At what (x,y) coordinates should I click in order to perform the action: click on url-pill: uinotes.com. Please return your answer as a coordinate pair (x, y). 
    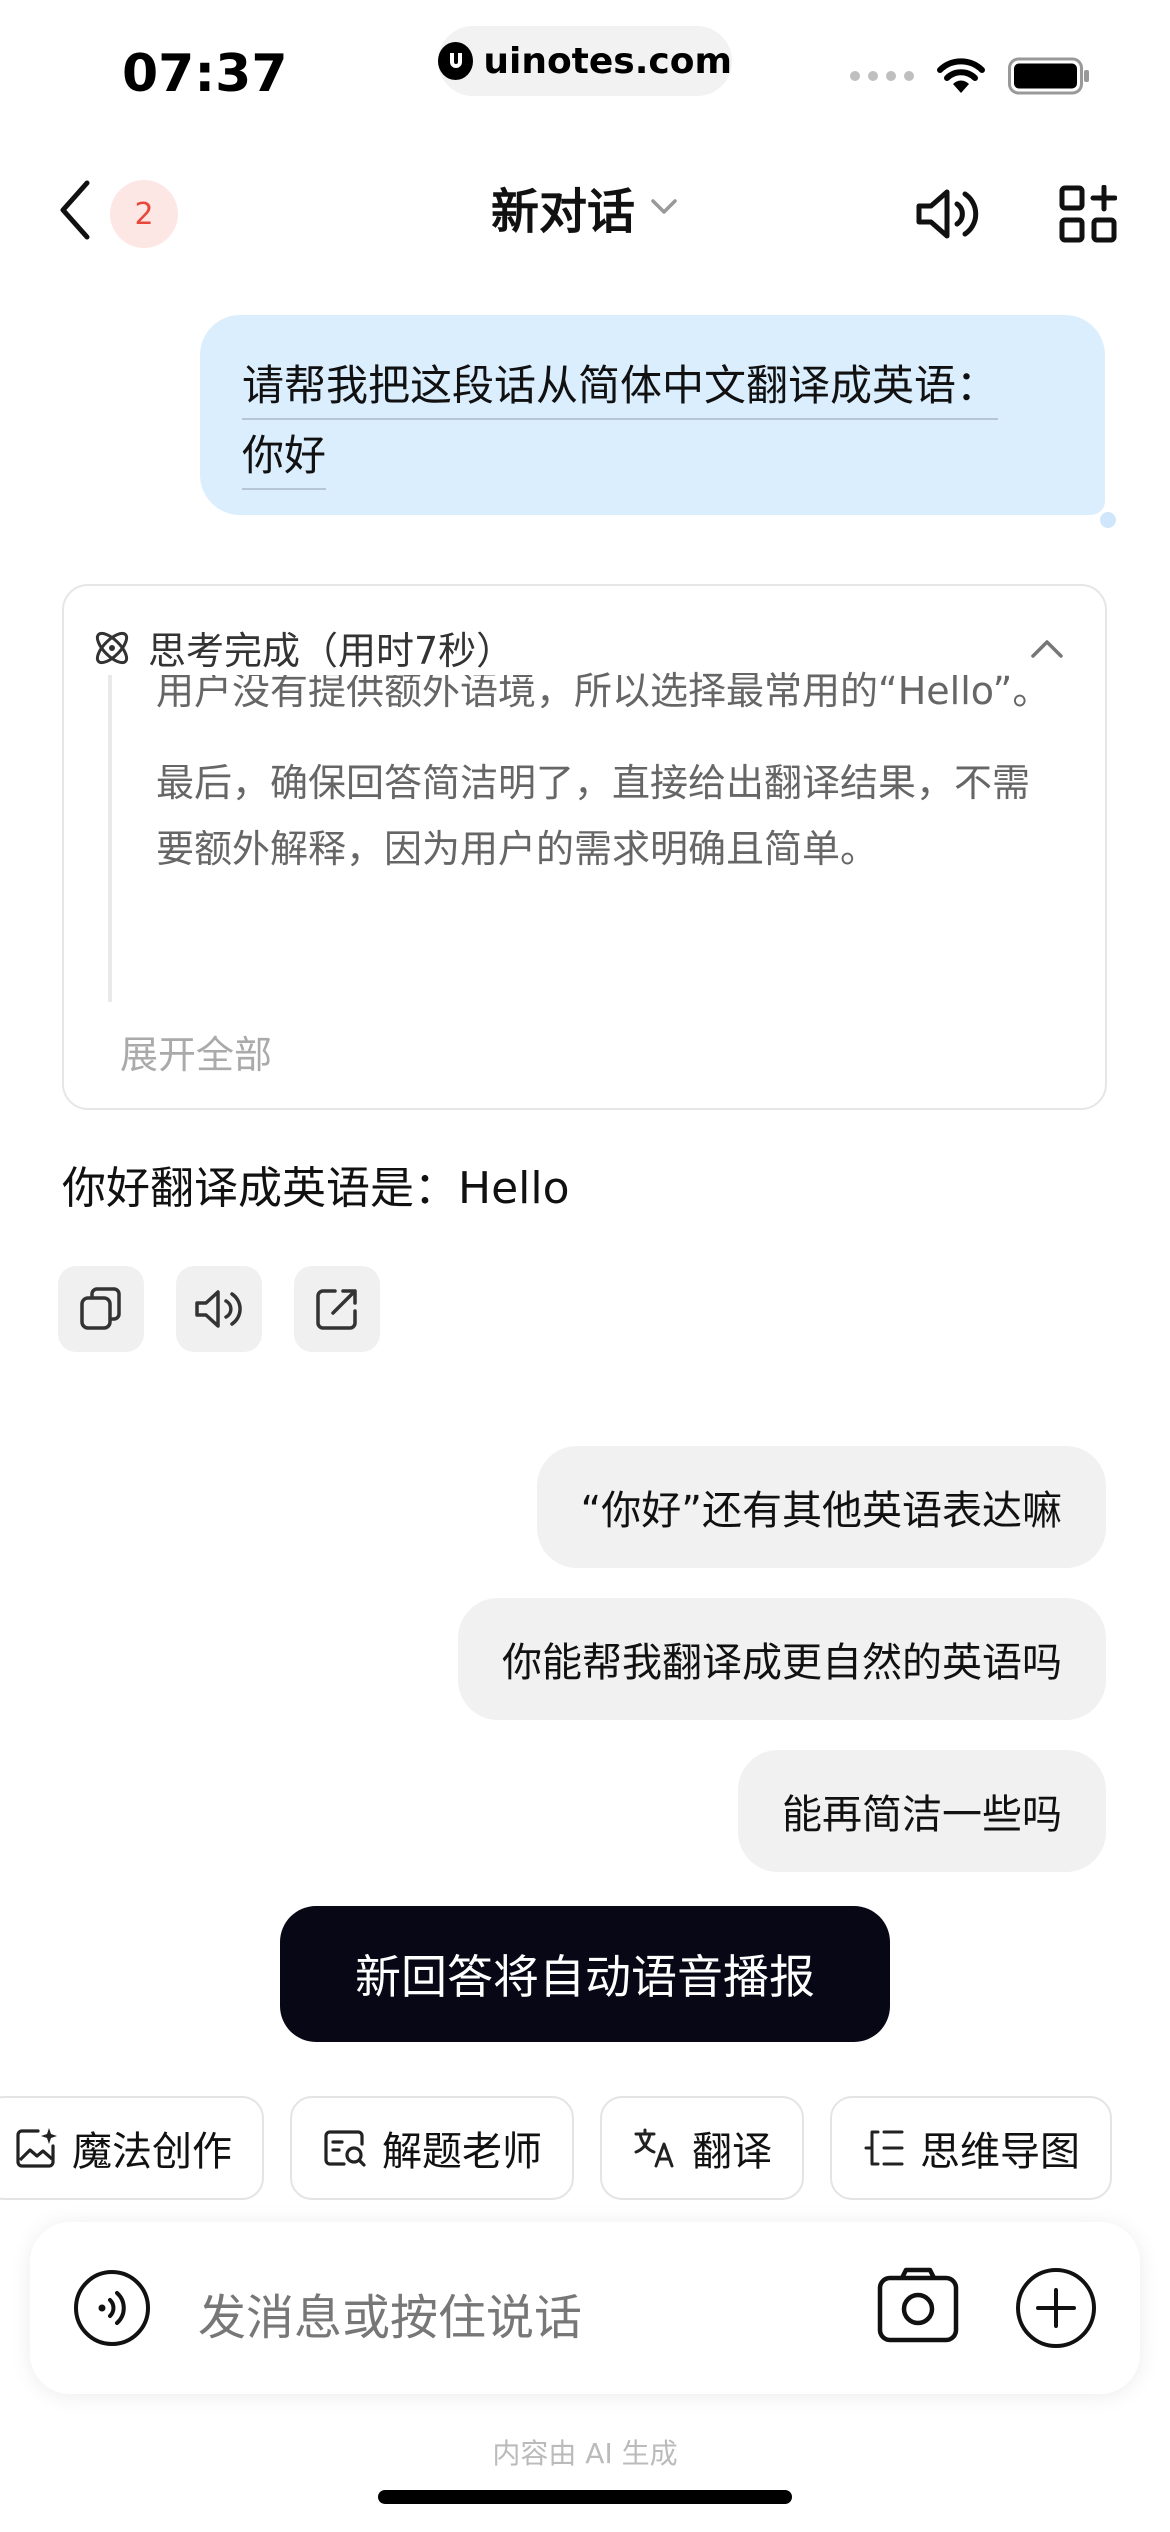
    Looking at the image, I should click on (585, 61).